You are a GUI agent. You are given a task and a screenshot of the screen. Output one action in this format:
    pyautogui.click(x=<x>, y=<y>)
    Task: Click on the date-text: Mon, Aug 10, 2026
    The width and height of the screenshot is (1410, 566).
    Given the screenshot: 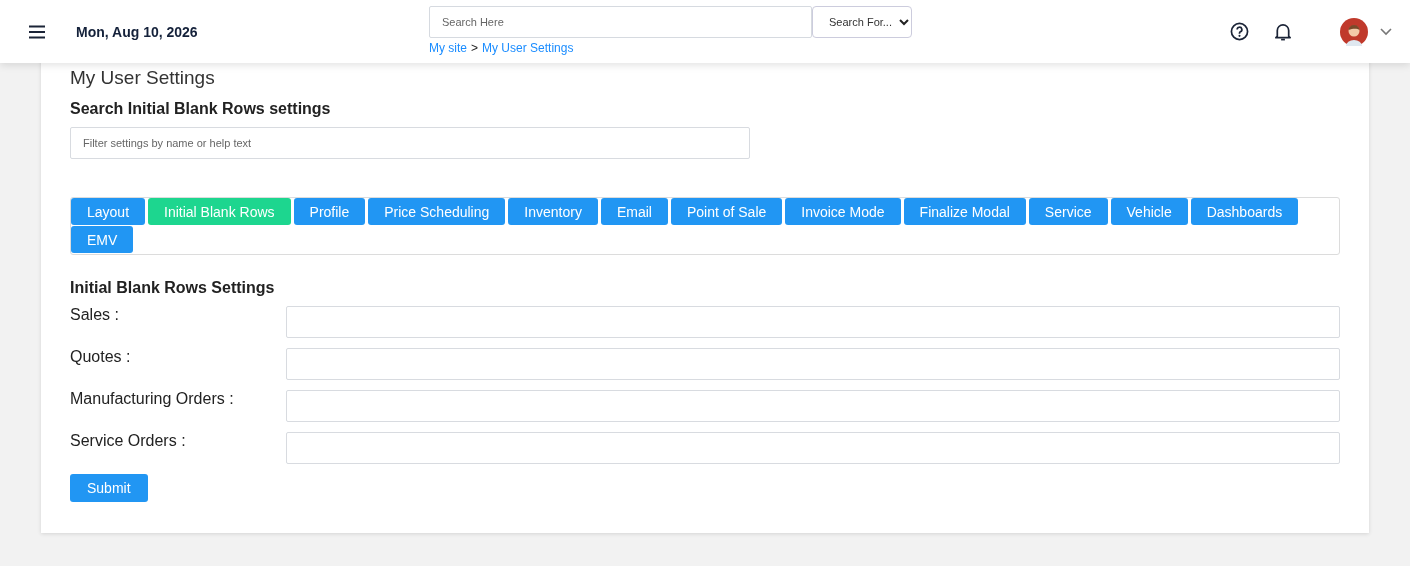 What is the action you would take?
    pyautogui.click(x=137, y=31)
    